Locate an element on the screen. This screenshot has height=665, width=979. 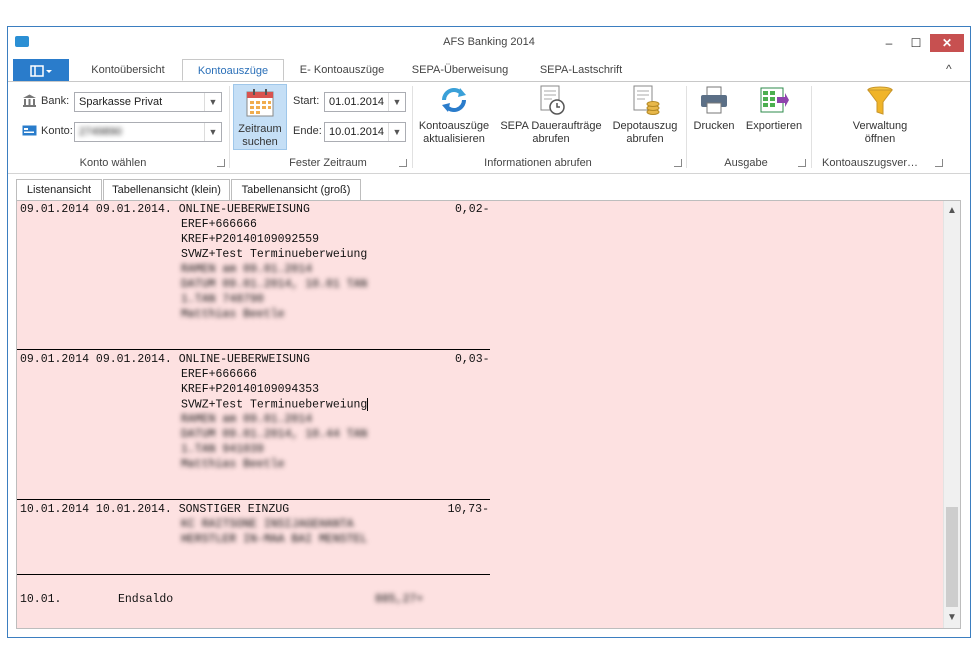
aktualisieren-label-2: aktualisieren is located at coordinates (454, 139).